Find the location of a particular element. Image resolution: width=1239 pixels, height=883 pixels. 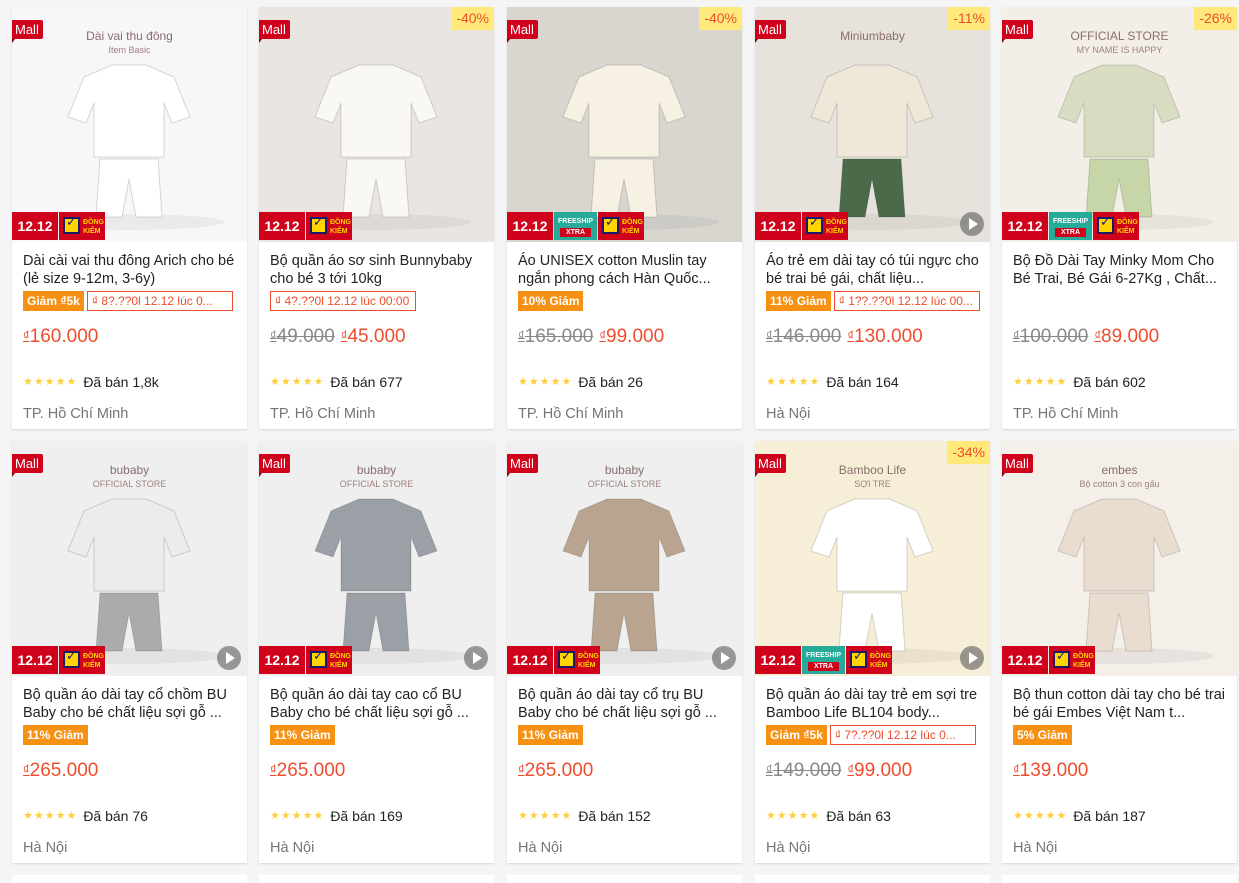

sold-count: Đã bán 187 is located at coordinates (1109, 815).